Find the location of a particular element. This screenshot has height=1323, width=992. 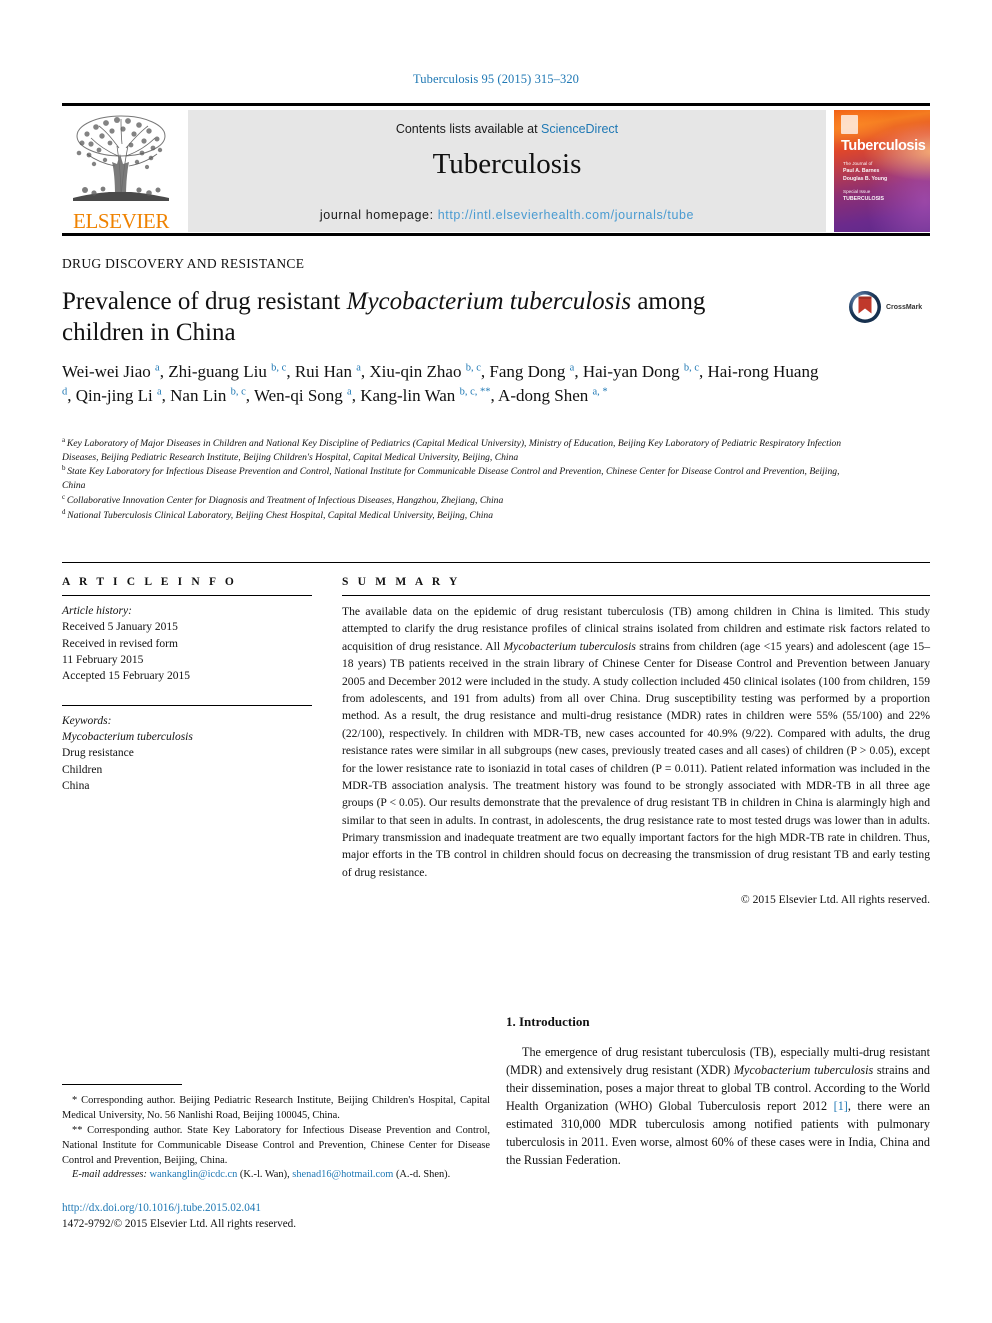

cover-line3: Douglas B. Young is located at coordinates (865, 179).